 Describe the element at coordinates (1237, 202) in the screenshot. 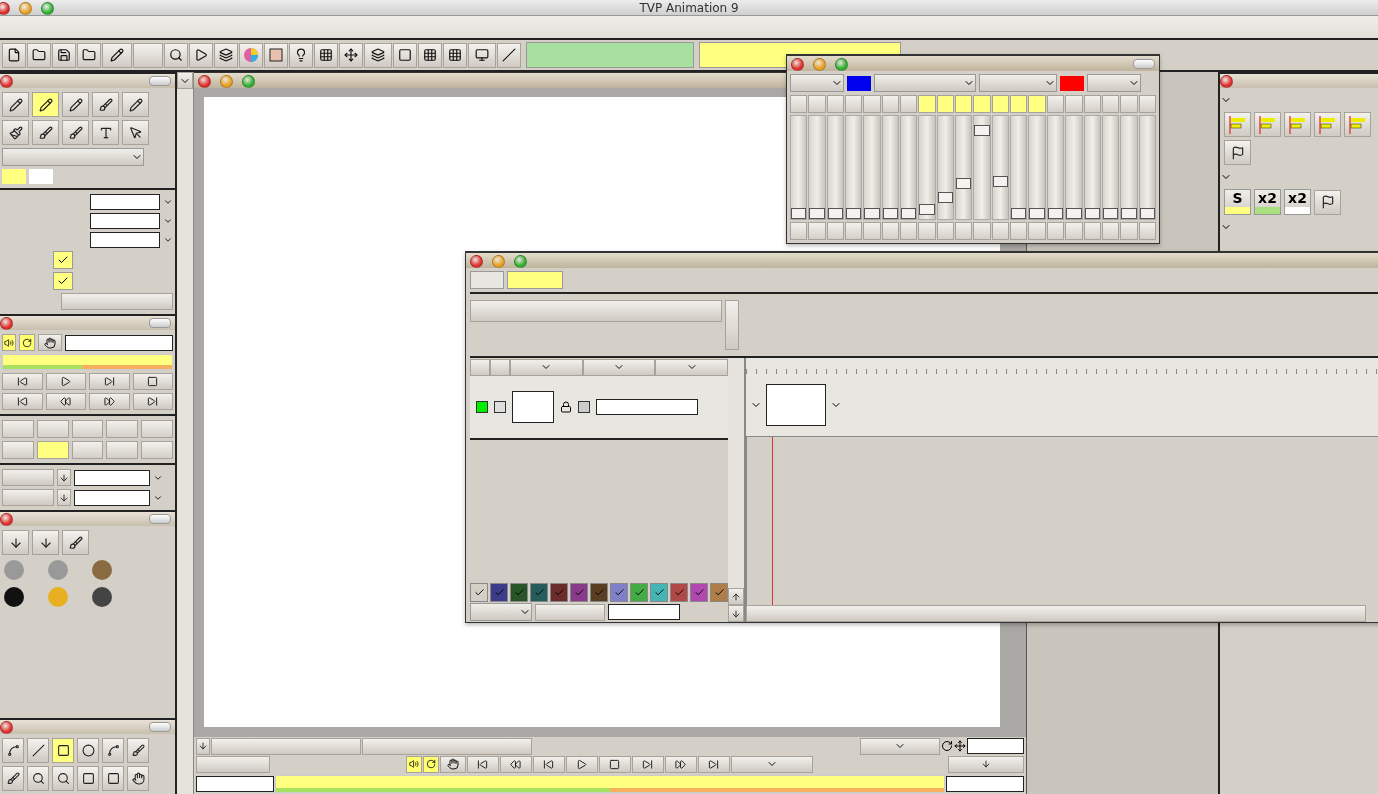

I see `exposure-button: S` at that location.